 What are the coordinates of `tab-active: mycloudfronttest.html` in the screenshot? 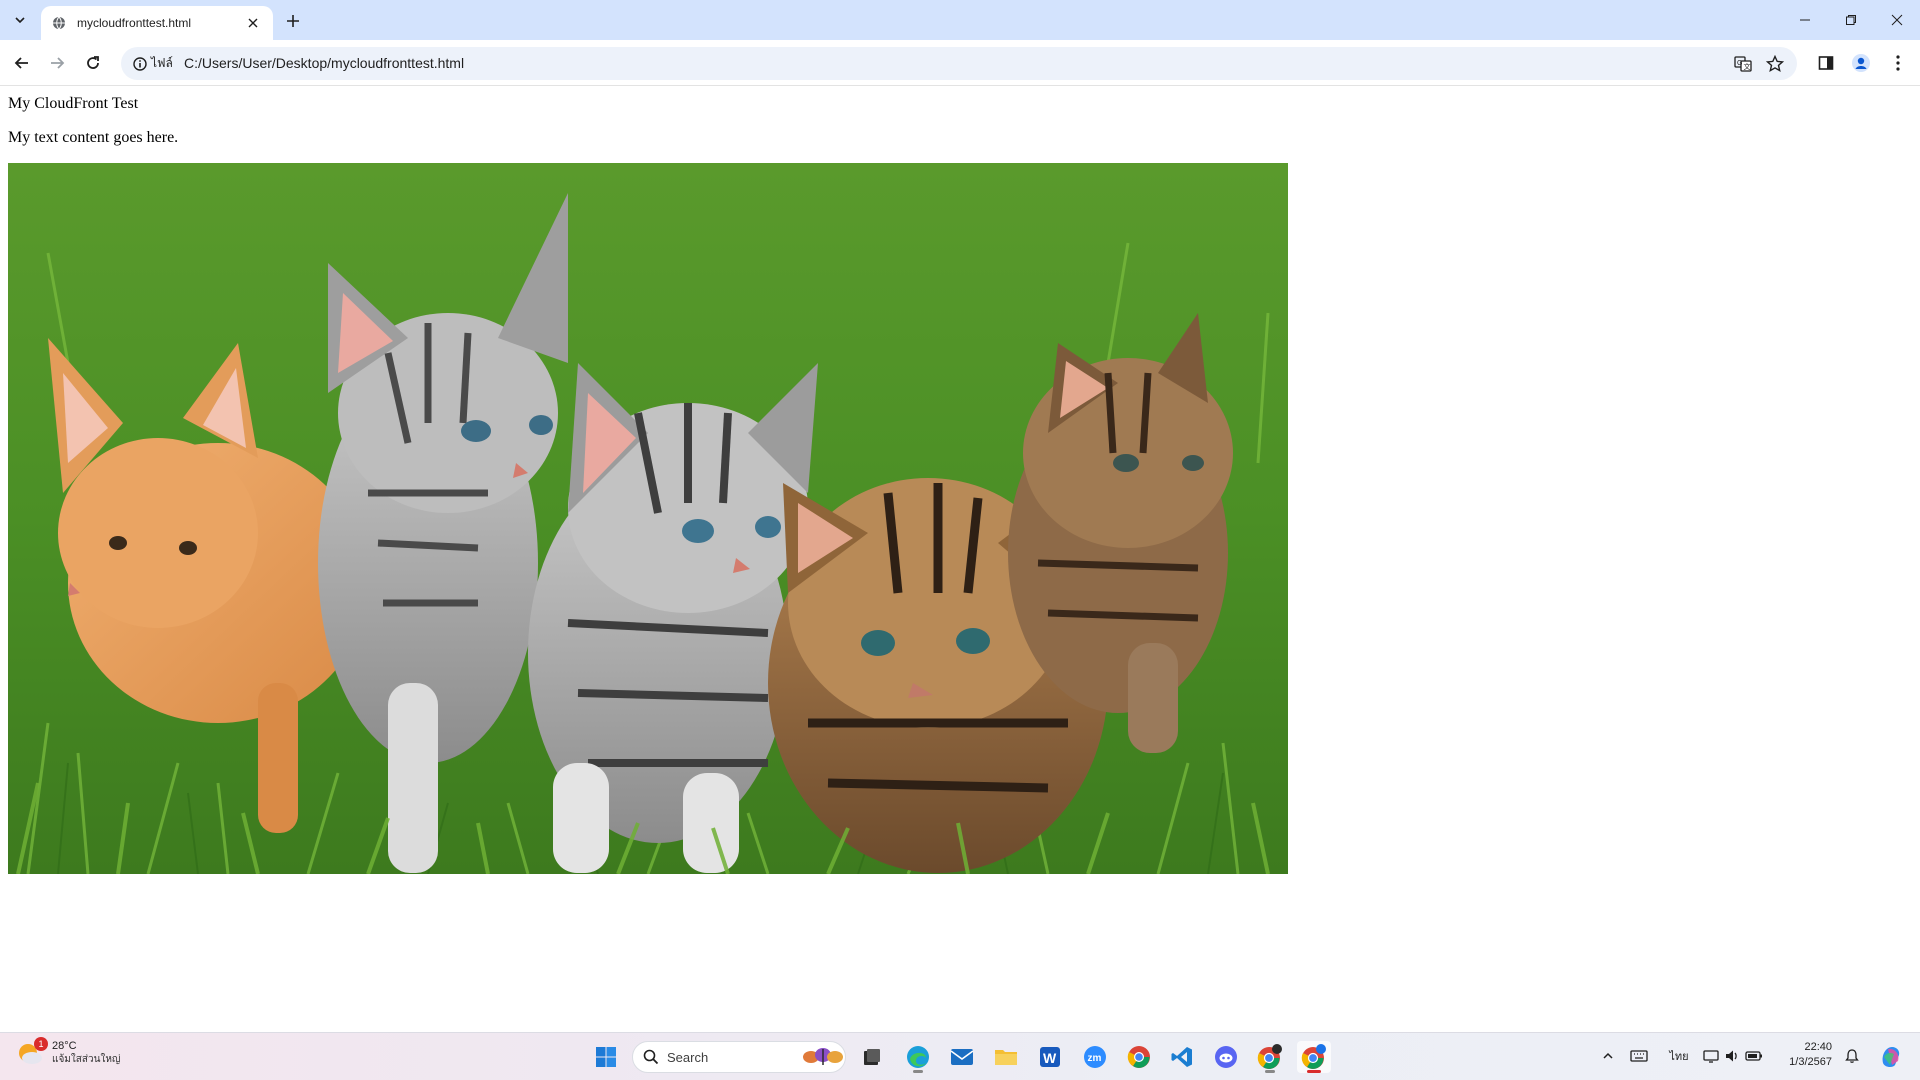 It's located at (157, 23).